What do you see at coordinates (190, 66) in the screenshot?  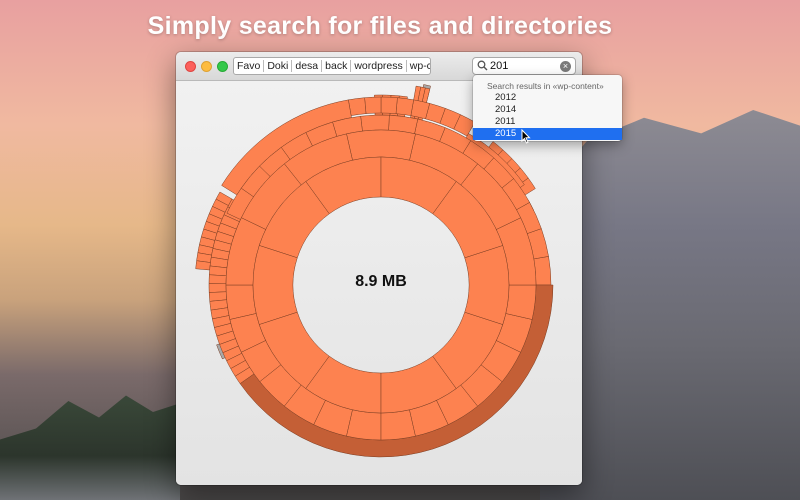 I see `close-button` at bounding box center [190, 66].